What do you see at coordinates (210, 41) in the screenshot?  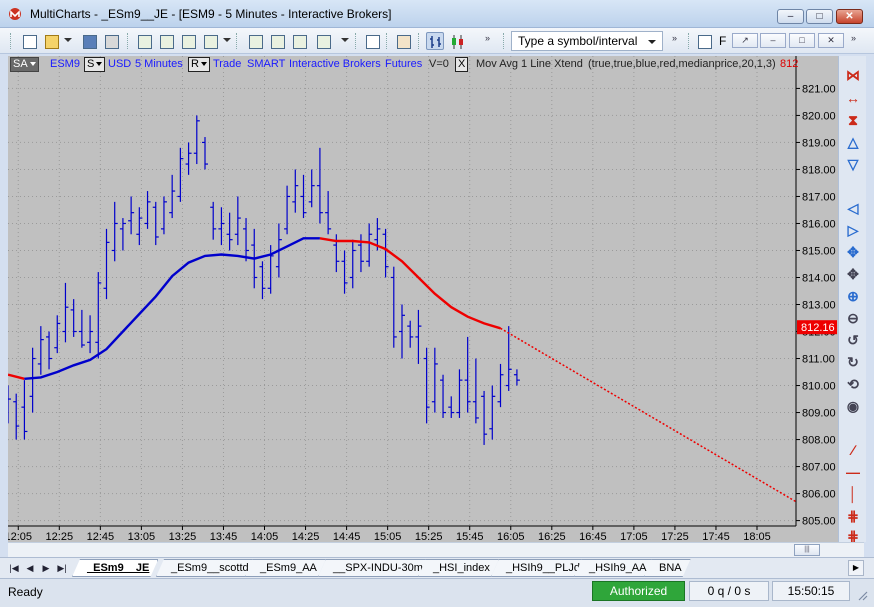 I see `dom-button` at bounding box center [210, 41].